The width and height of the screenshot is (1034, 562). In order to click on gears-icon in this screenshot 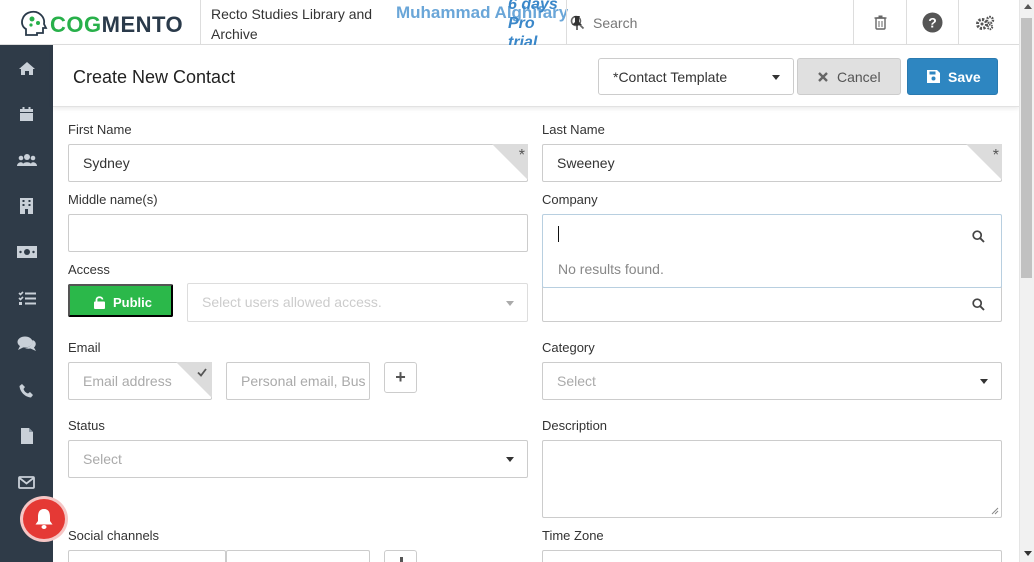, I will do `click(985, 22)`.